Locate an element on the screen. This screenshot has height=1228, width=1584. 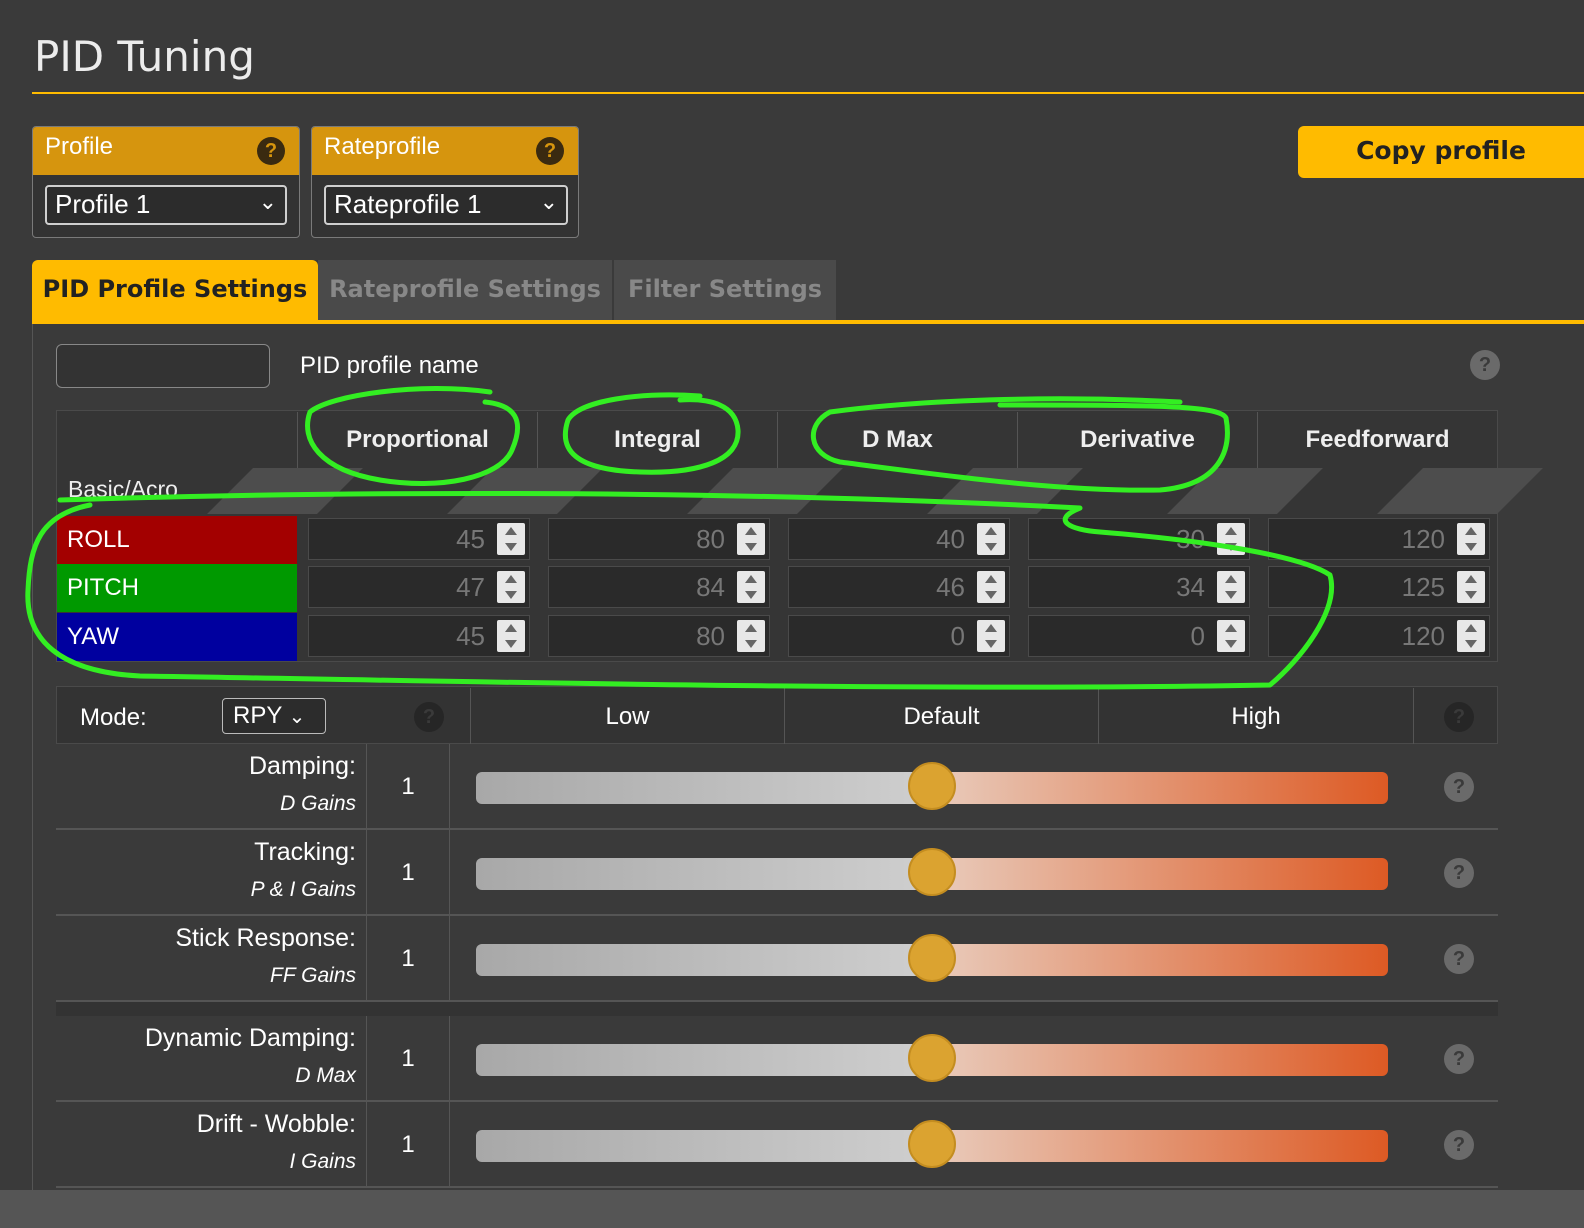
pid-value: 80 is located at coordinates (710, 636).